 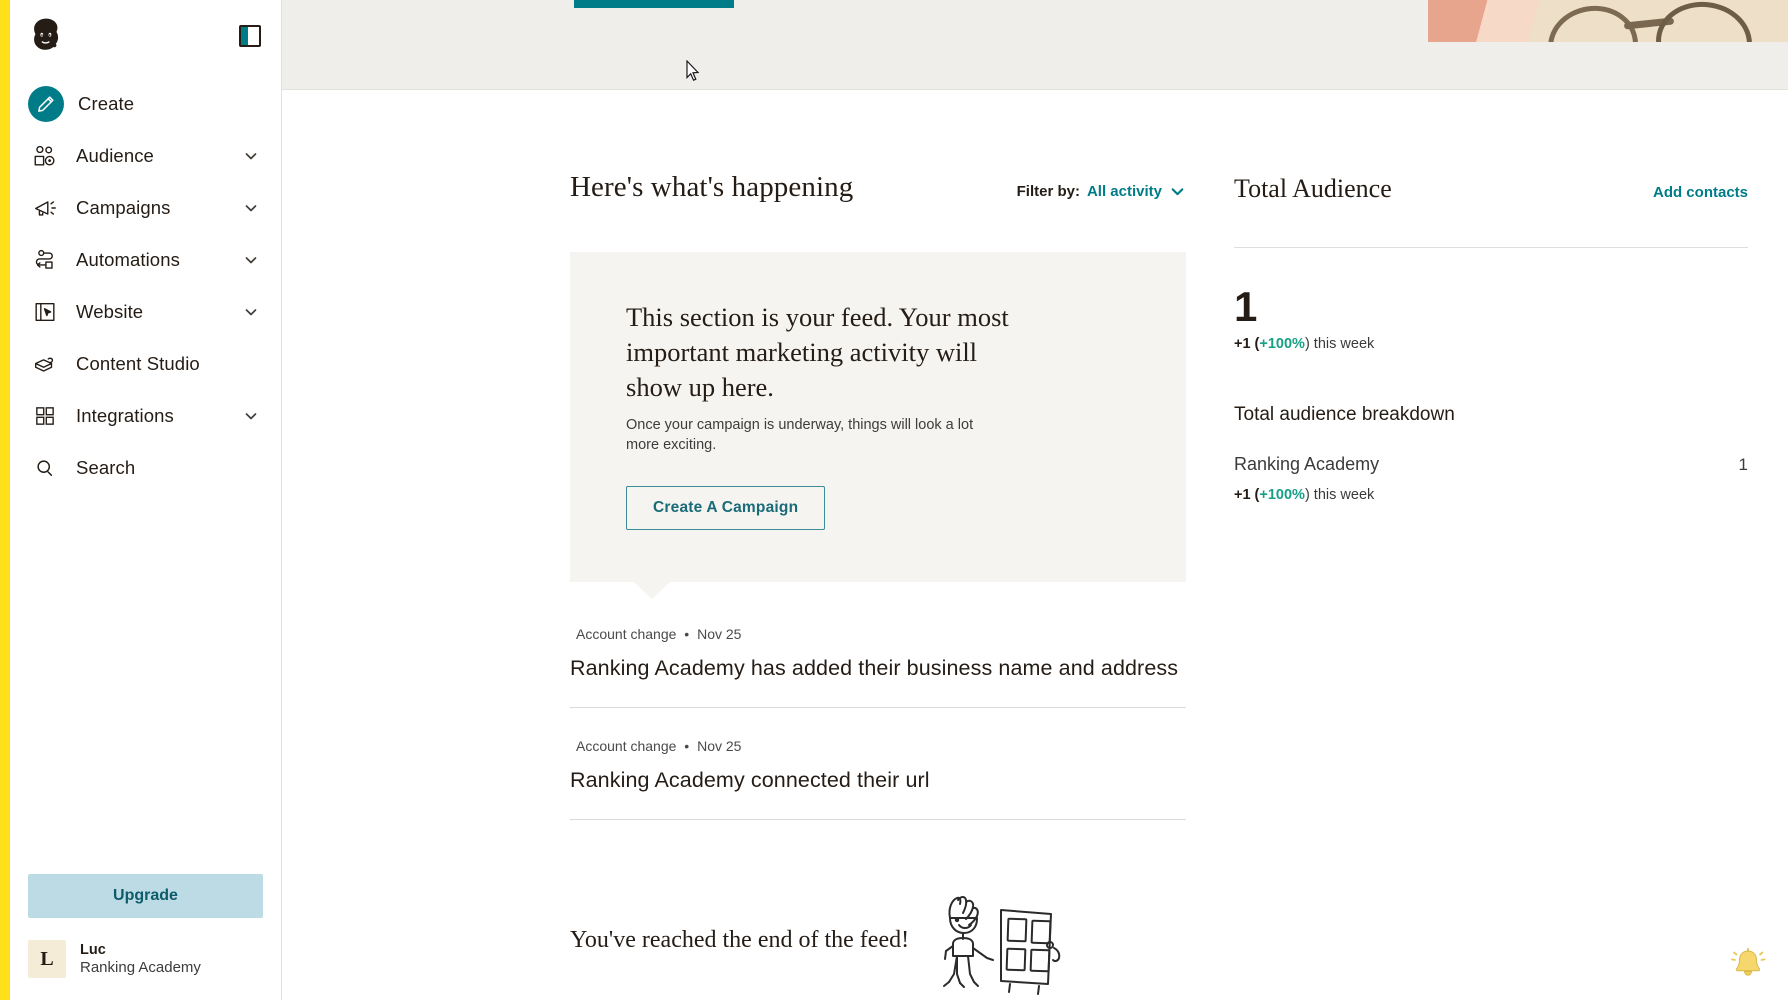 I want to click on feed-end-message: You've reached the end of the feed!, so click(x=740, y=940).